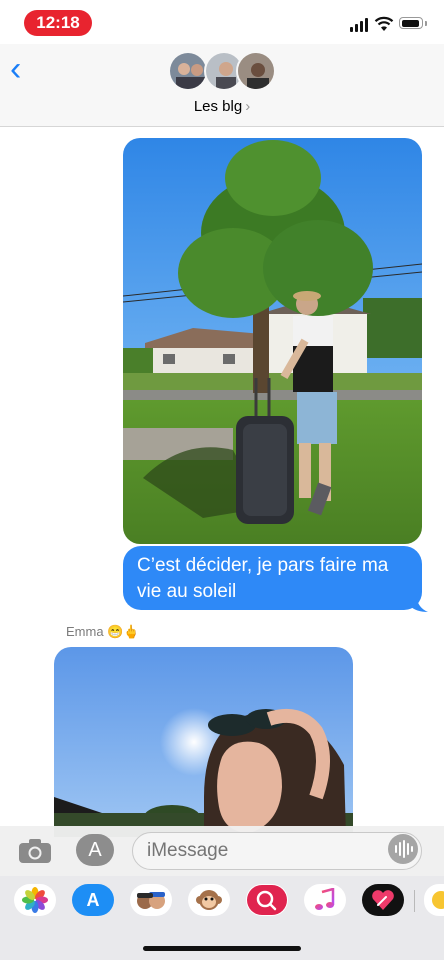 This screenshot has width=444, height=960. I want to click on message-input, so click(277, 851).